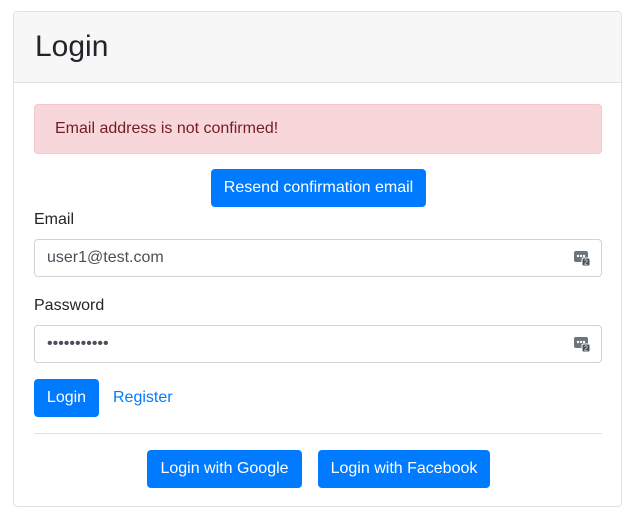 This screenshot has height=529, width=643. I want to click on login-with-google-button: Login with Google, so click(224, 469).